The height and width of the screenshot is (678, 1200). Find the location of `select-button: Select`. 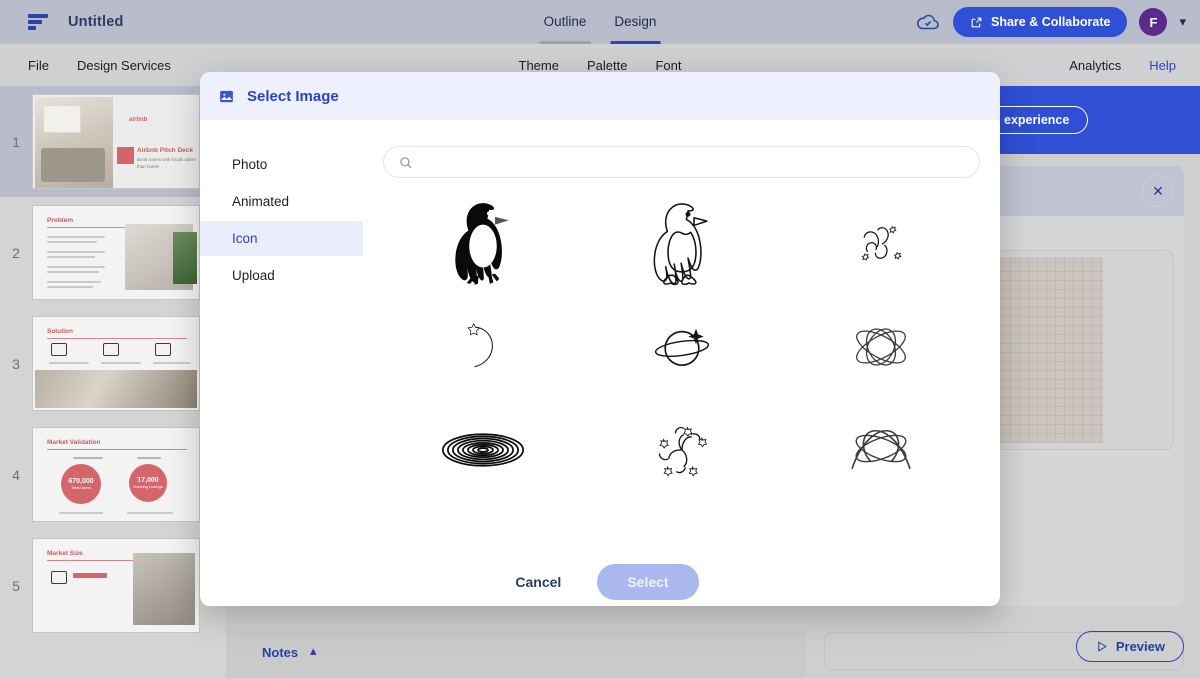

select-button: Select is located at coordinates (648, 582).